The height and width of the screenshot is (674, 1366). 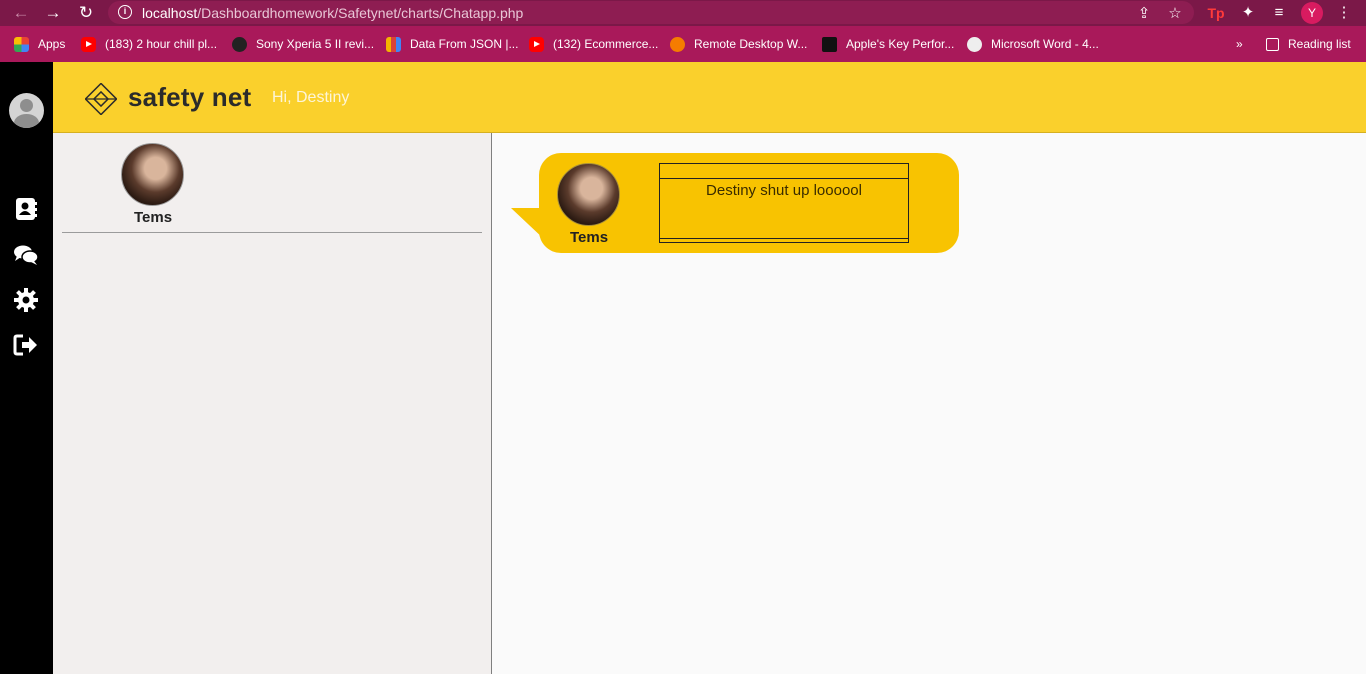 What do you see at coordinates (974, 44) in the screenshot?
I see `globe-icon` at bounding box center [974, 44].